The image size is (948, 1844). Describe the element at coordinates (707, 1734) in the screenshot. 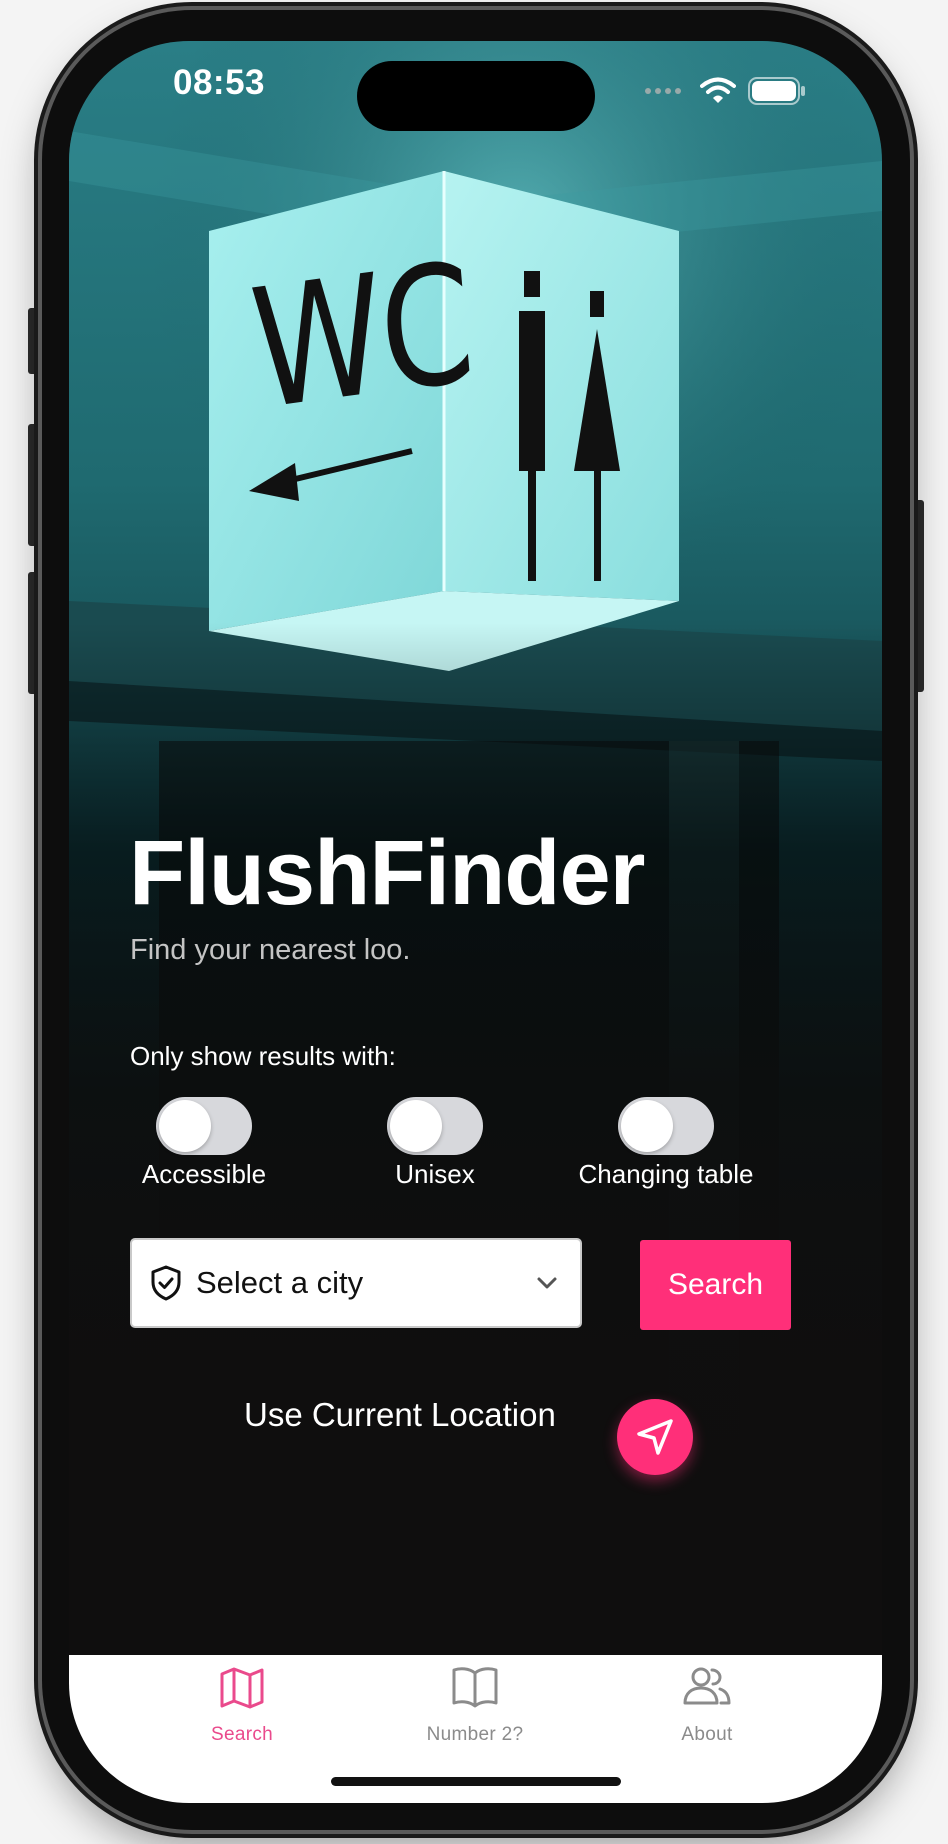

I see `tab-about-label: About` at that location.